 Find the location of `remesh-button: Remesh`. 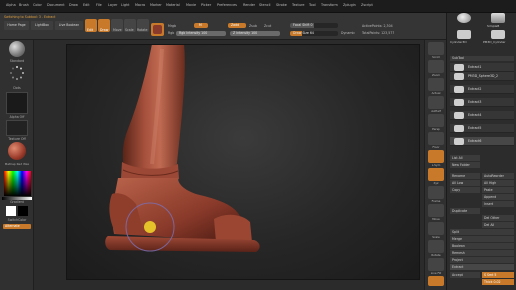

remesh-button: Remesh is located at coordinates (482, 253).